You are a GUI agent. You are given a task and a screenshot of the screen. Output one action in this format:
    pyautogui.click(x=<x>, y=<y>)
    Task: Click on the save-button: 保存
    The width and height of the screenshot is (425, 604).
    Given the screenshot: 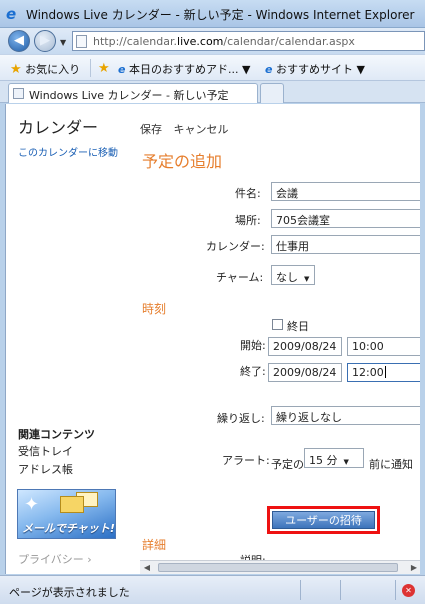 What is the action you would take?
    pyautogui.click(x=151, y=129)
    